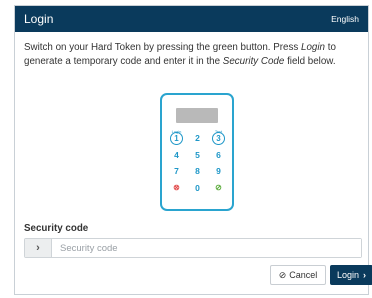 Image resolution: width=372 pixels, height=298 pixels. Describe the element at coordinates (191, 19) in the screenshot. I see `dialog-header: Login English` at that location.